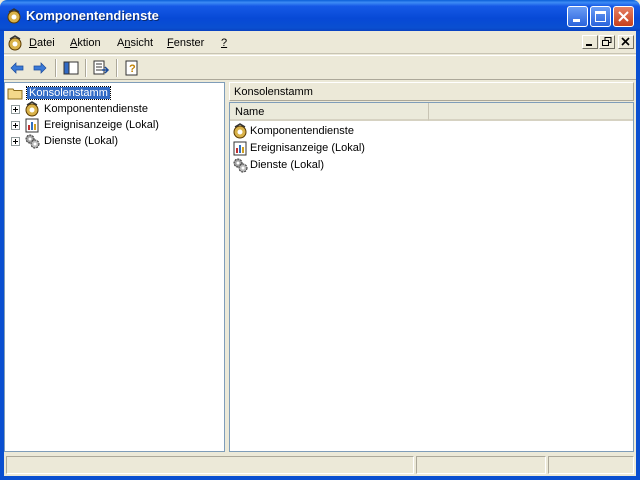 This screenshot has height=480, width=640. I want to click on menu-accelerator: n, so click(127, 43).